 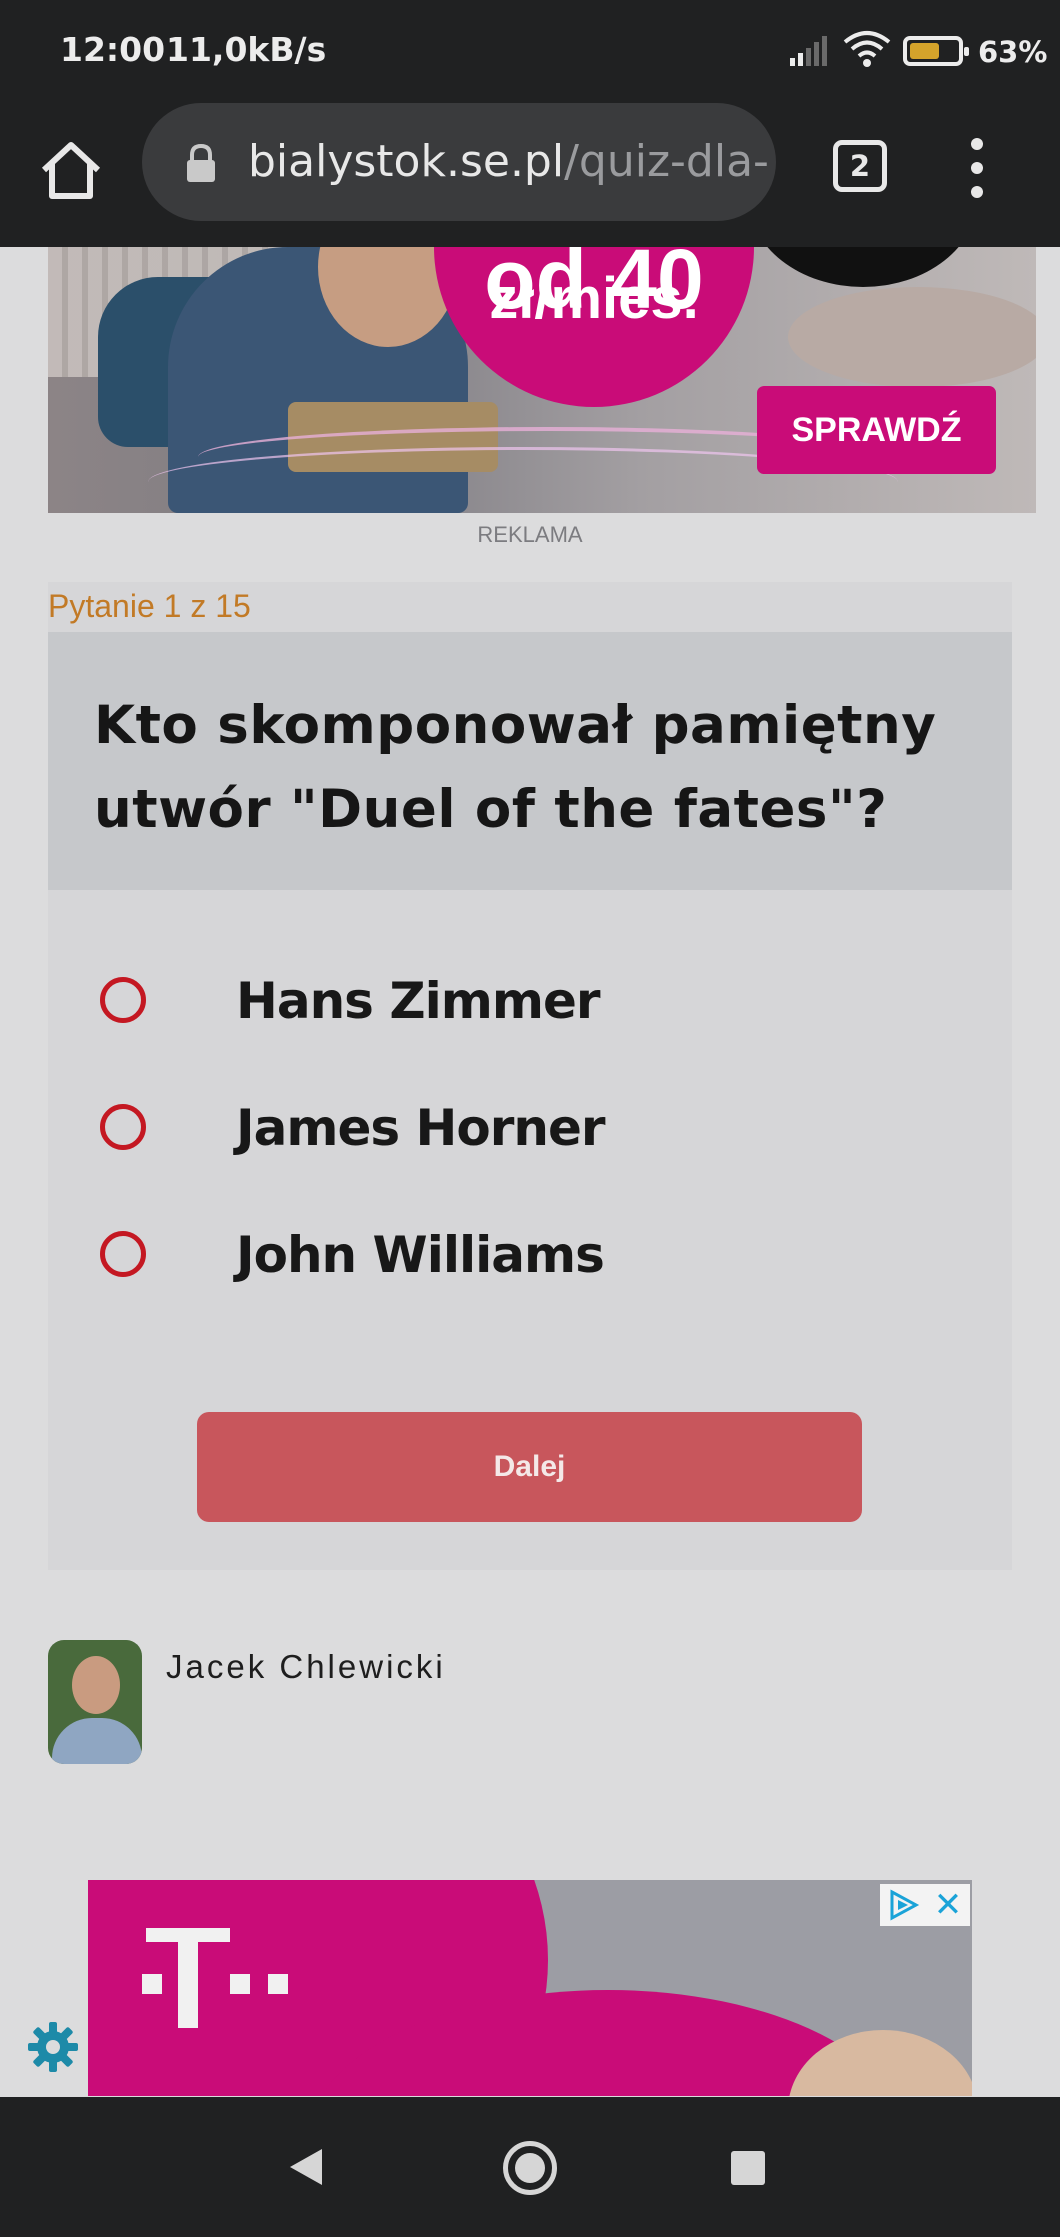 What do you see at coordinates (418, 1001) in the screenshot?
I see `answer-label: Hans Zimmer` at bounding box center [418, 1001].